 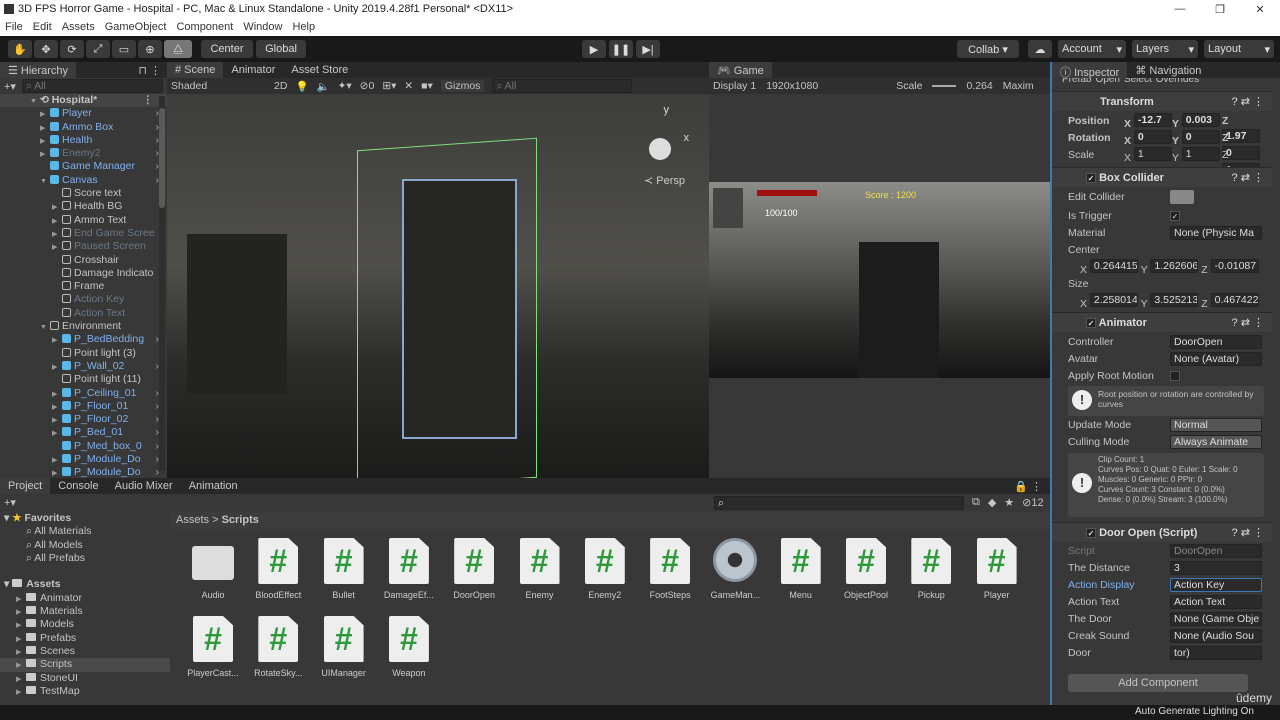 I want to click on hierarchy-item: ▶ Paused Screen, so click(x=83, y=246).